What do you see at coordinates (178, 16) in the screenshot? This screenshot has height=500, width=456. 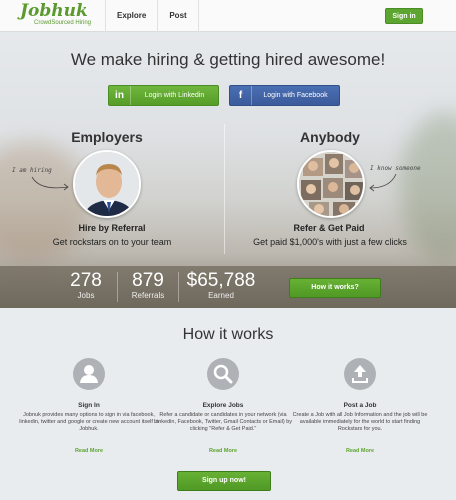 I see `nav-post: Post` at bounding box center [178, 16].